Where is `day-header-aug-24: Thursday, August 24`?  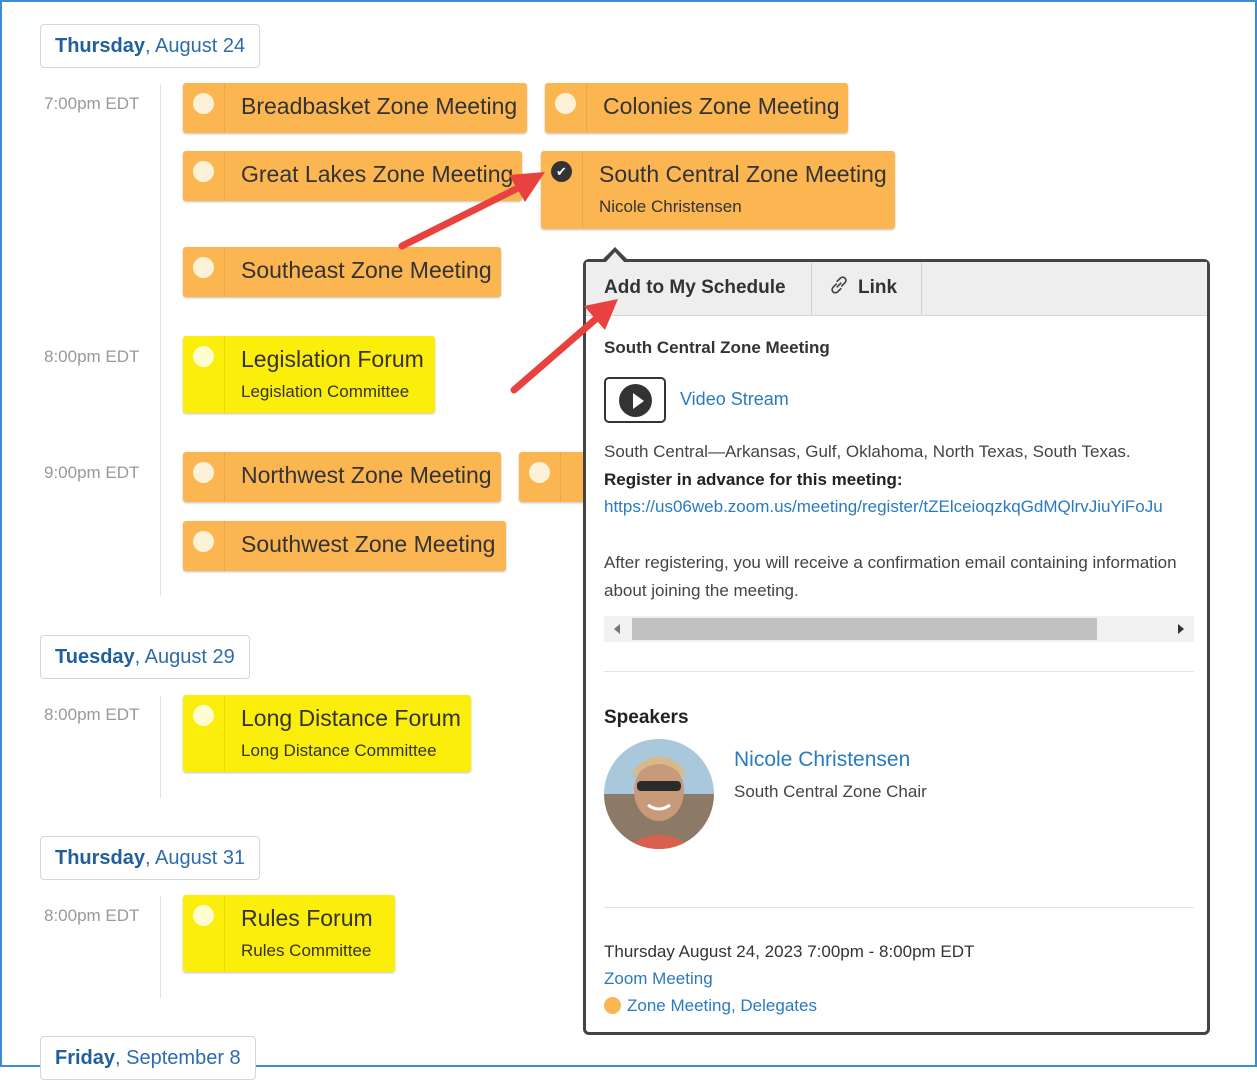 day-header-aug-24: Thursday, August 24 is located at coordinates (150, 46).